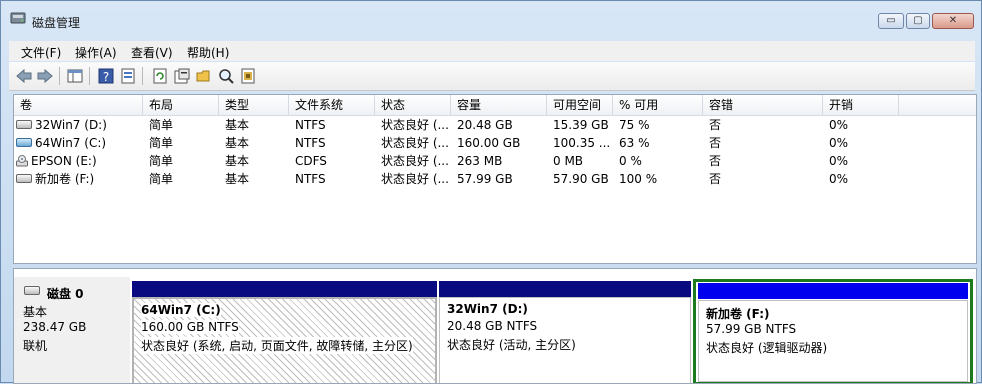 The width and height of the screenshot is (982, 384). I want to click on properties-icon, so click(128, 76).